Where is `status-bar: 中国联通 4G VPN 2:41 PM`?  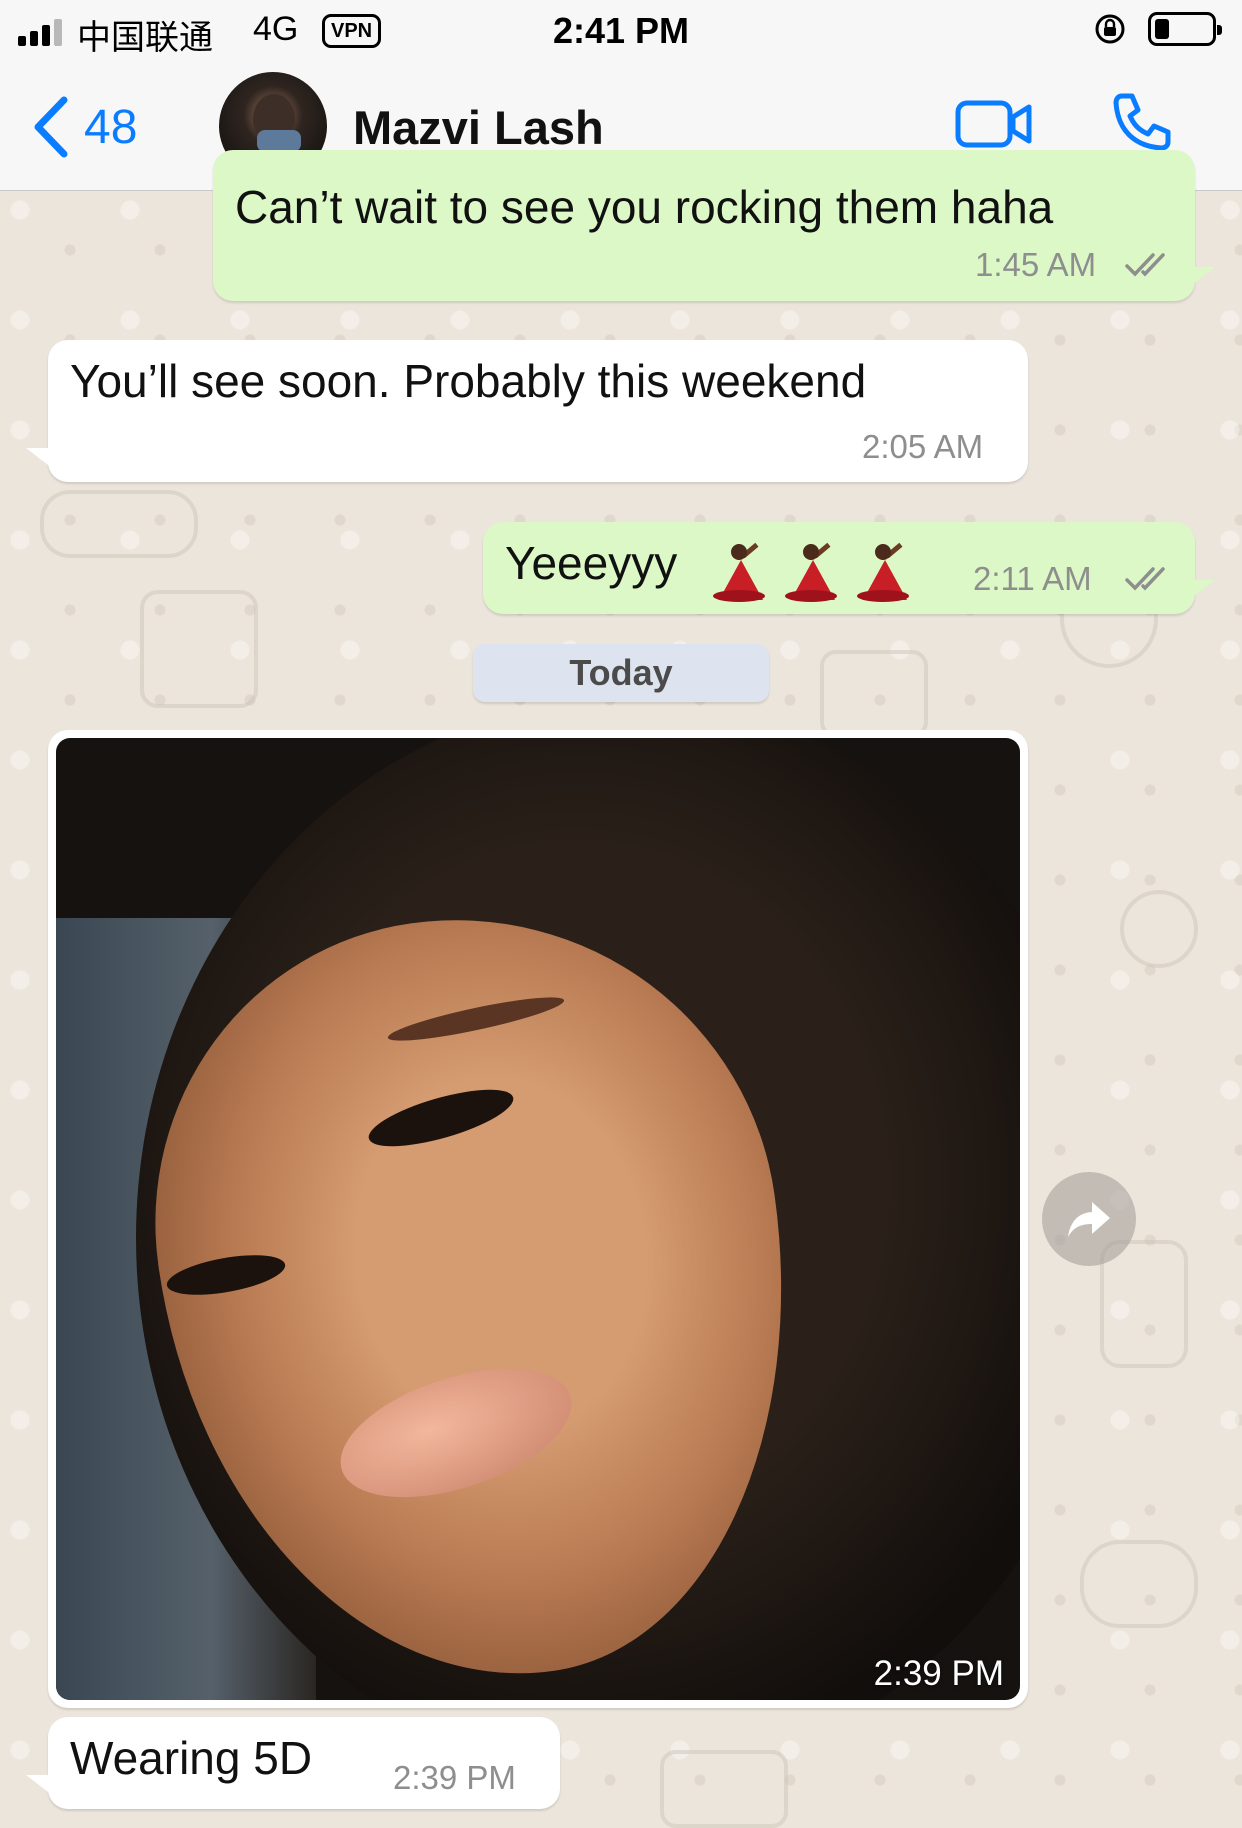 status-bar: 中国联通 4G VPN 2:41 PM is located at coordinates (621, 31).